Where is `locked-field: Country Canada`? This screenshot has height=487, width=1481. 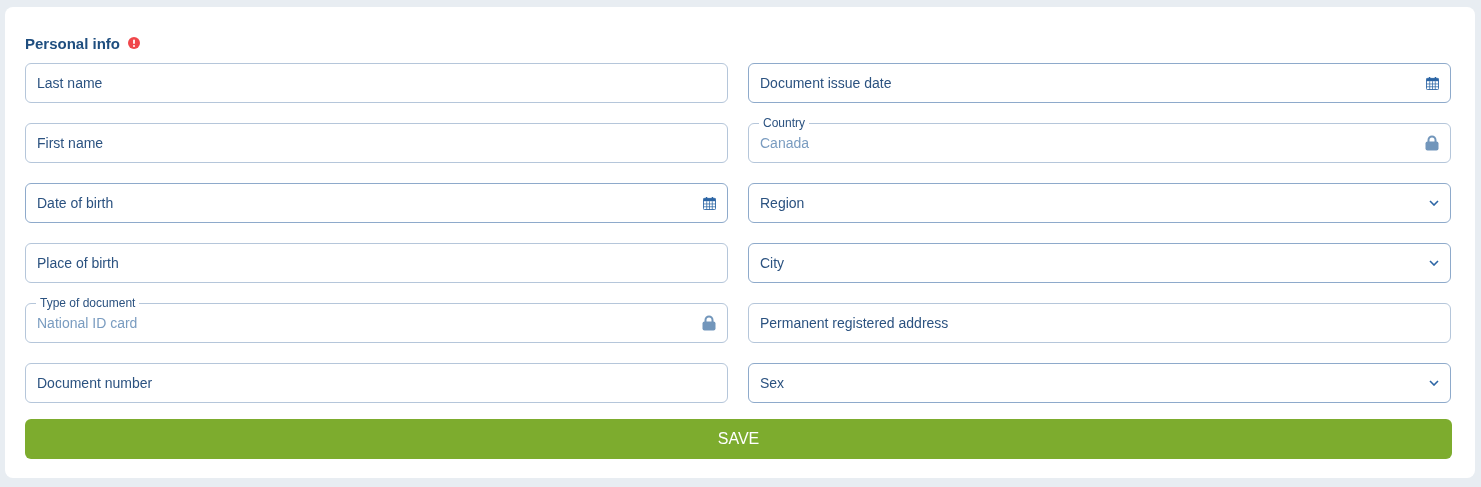
locked-field: Country Canada is located at coordinates (1099, 139).